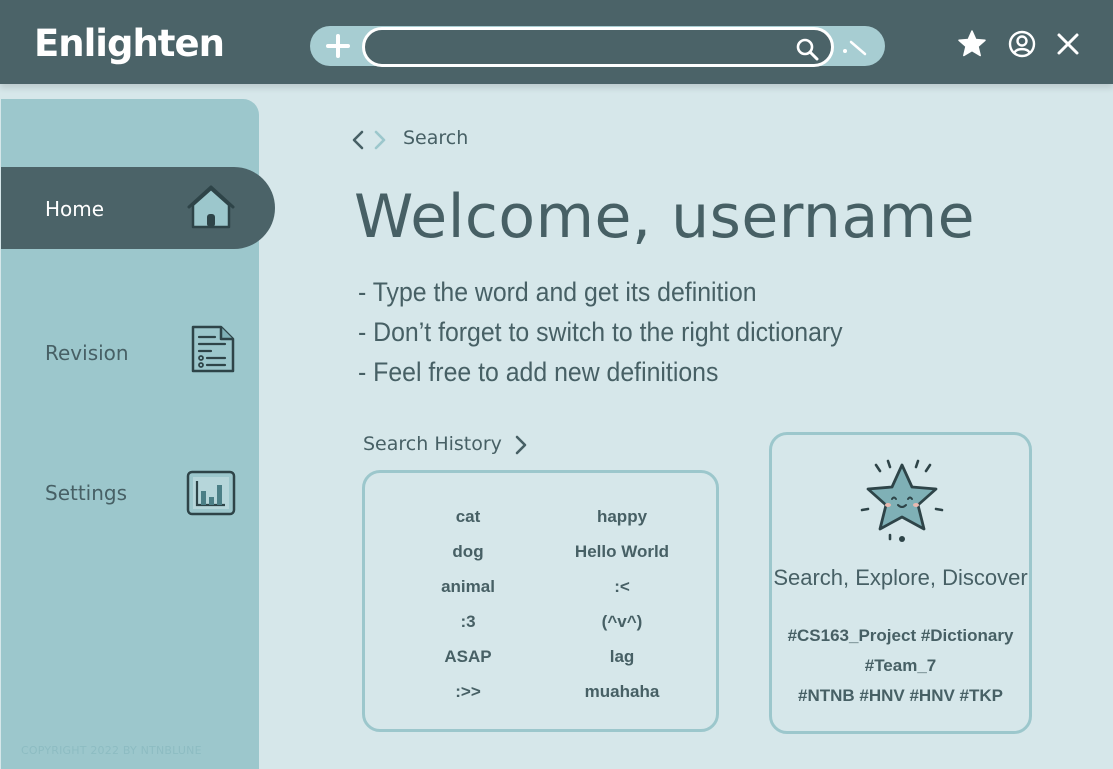  I want to click on hashtag-line: #NTNB #HNV #HNV #TKP, so click(900, 695).